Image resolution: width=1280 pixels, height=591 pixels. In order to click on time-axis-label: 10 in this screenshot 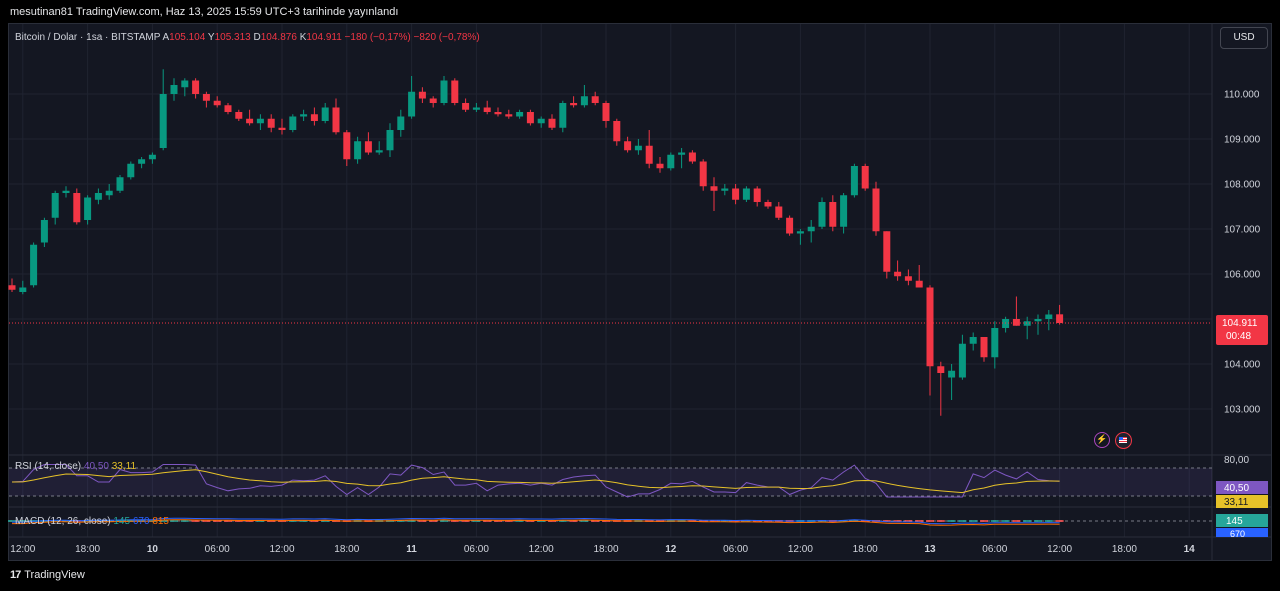, I will do `click(153, 549)`.